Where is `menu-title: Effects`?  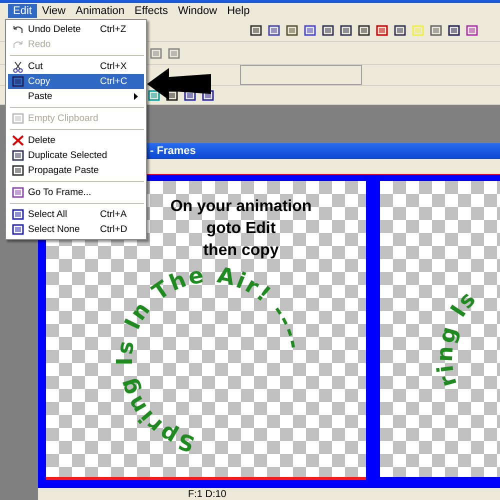
menu-title: Effects is located at coordinates (151, 11).